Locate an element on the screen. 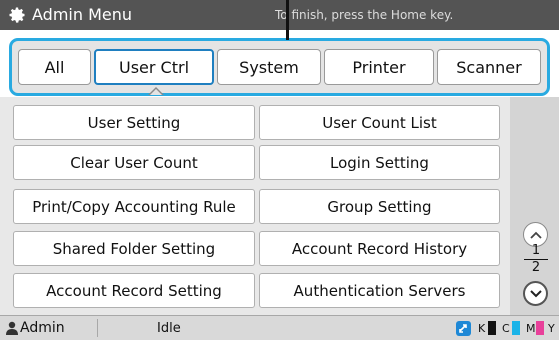 This screenshot has height=340, width=559. machine-state: Idle is located at coordinates (169, 328).